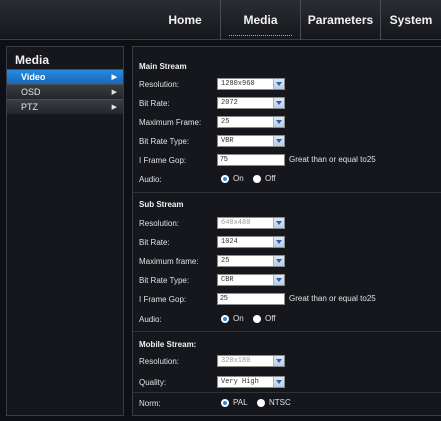  Describe the element at coordinates (65, 106) in the screenshot. I see `sidebar-item-ptz: PTZ ▶` at that location.